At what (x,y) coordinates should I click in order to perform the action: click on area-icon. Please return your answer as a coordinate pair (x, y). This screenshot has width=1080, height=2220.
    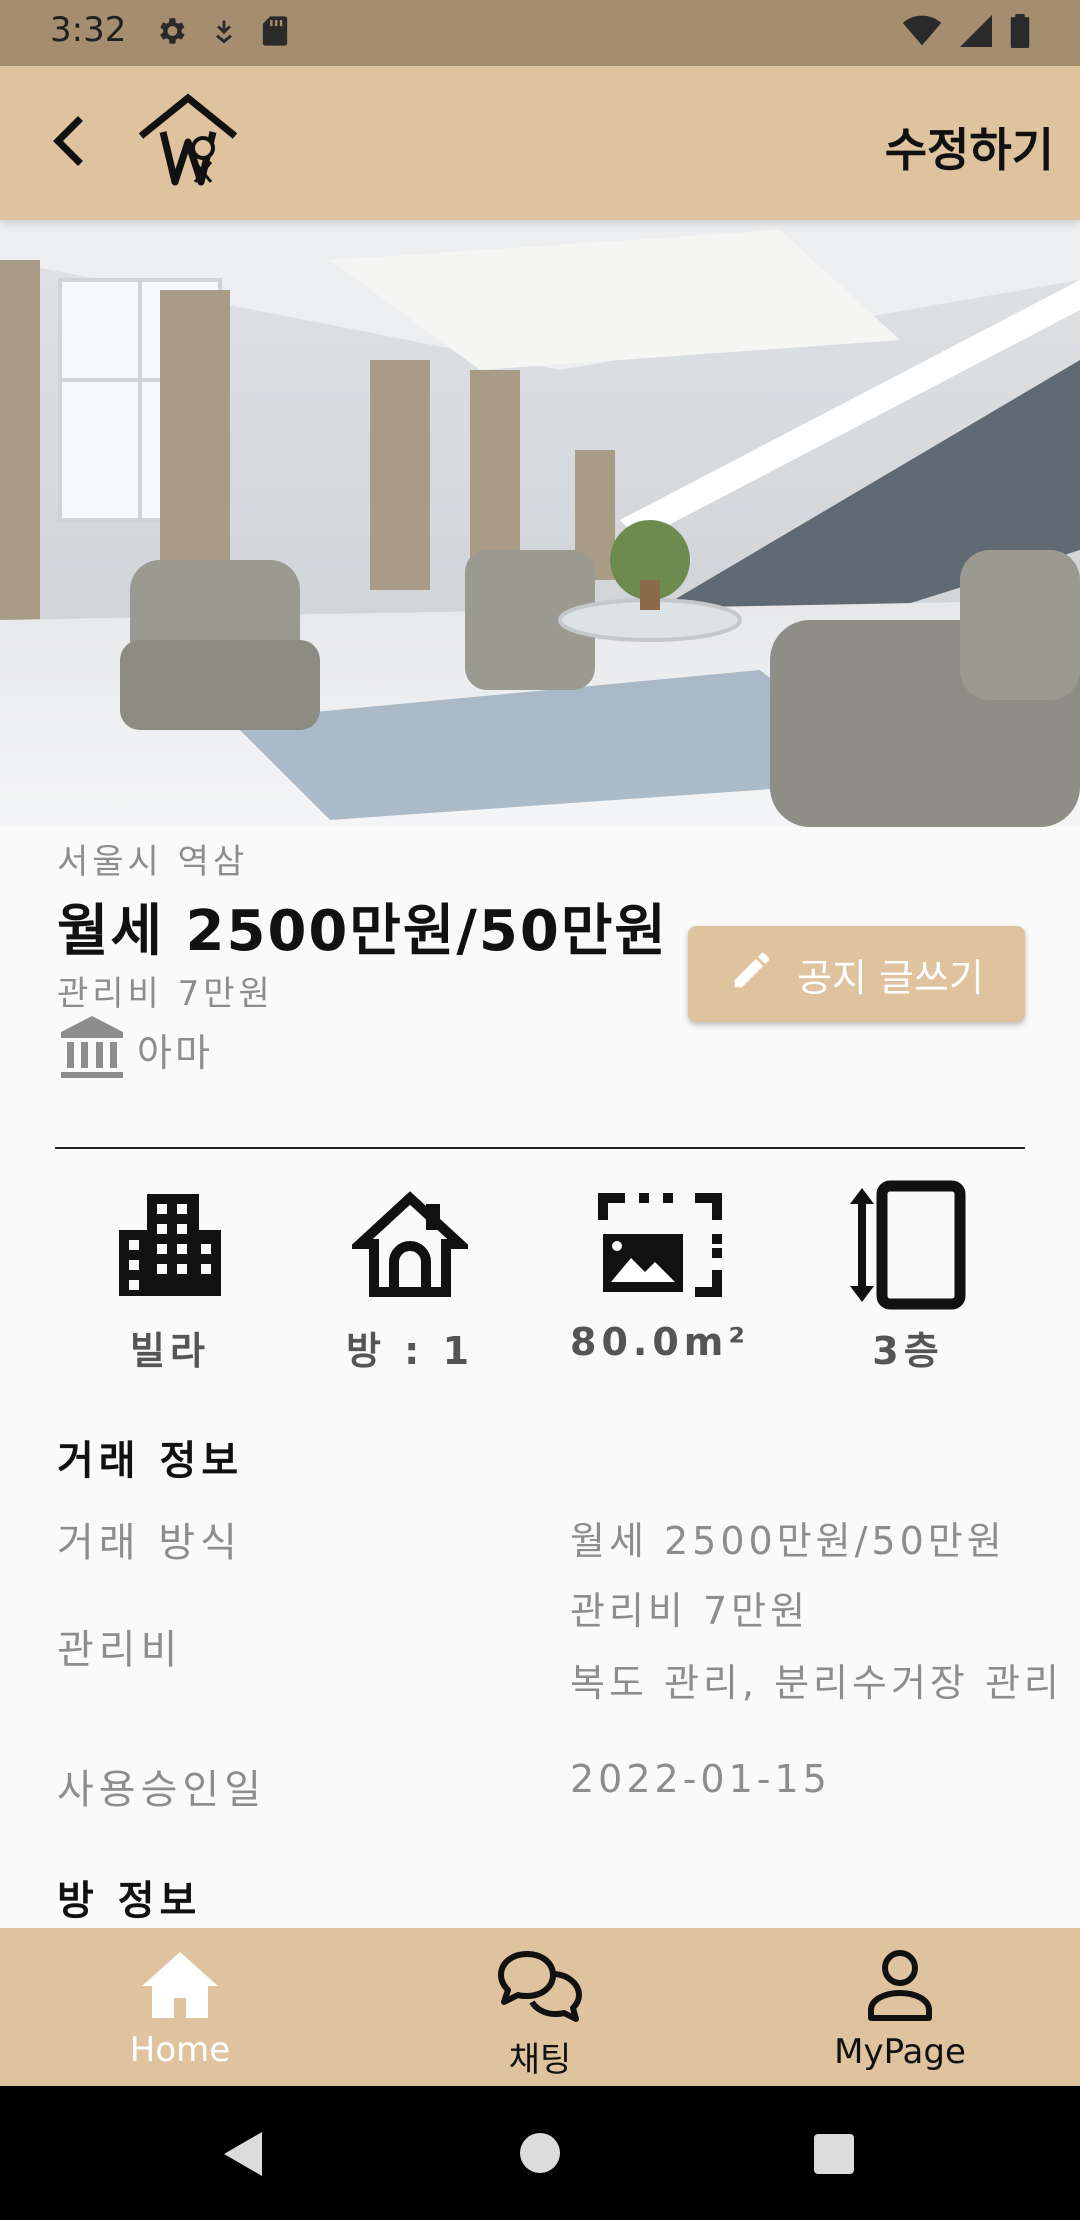
    Looking at the image, I should click on (660, 1245).